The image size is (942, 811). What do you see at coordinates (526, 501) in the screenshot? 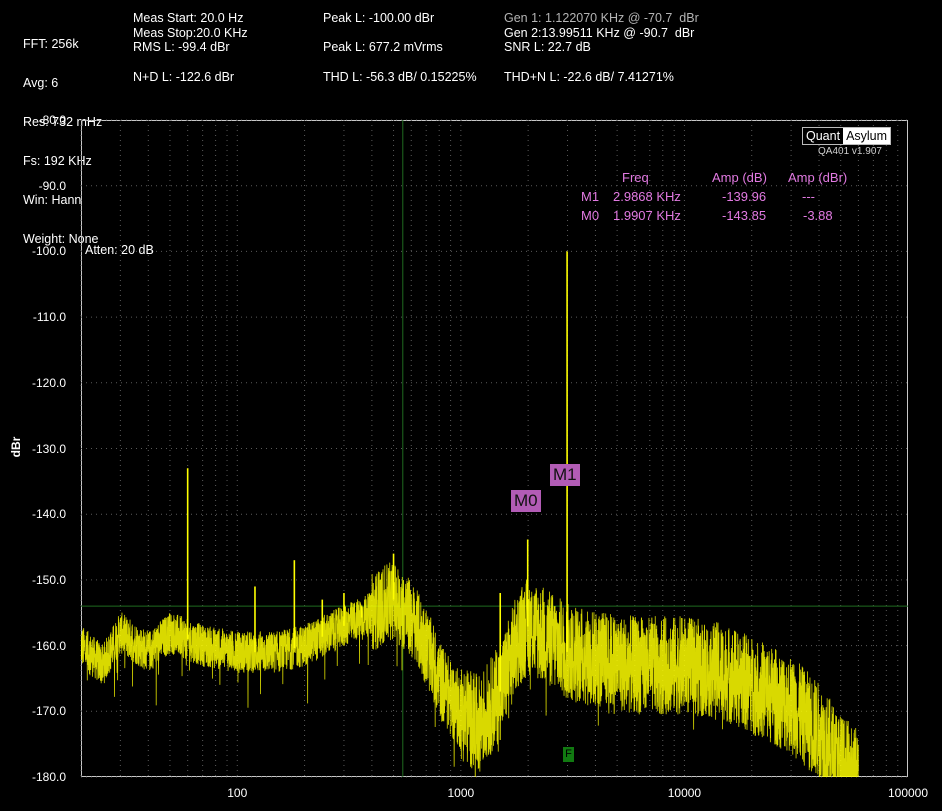
I see `marker-m0-tag: M0` at bounding box center [526, 501].